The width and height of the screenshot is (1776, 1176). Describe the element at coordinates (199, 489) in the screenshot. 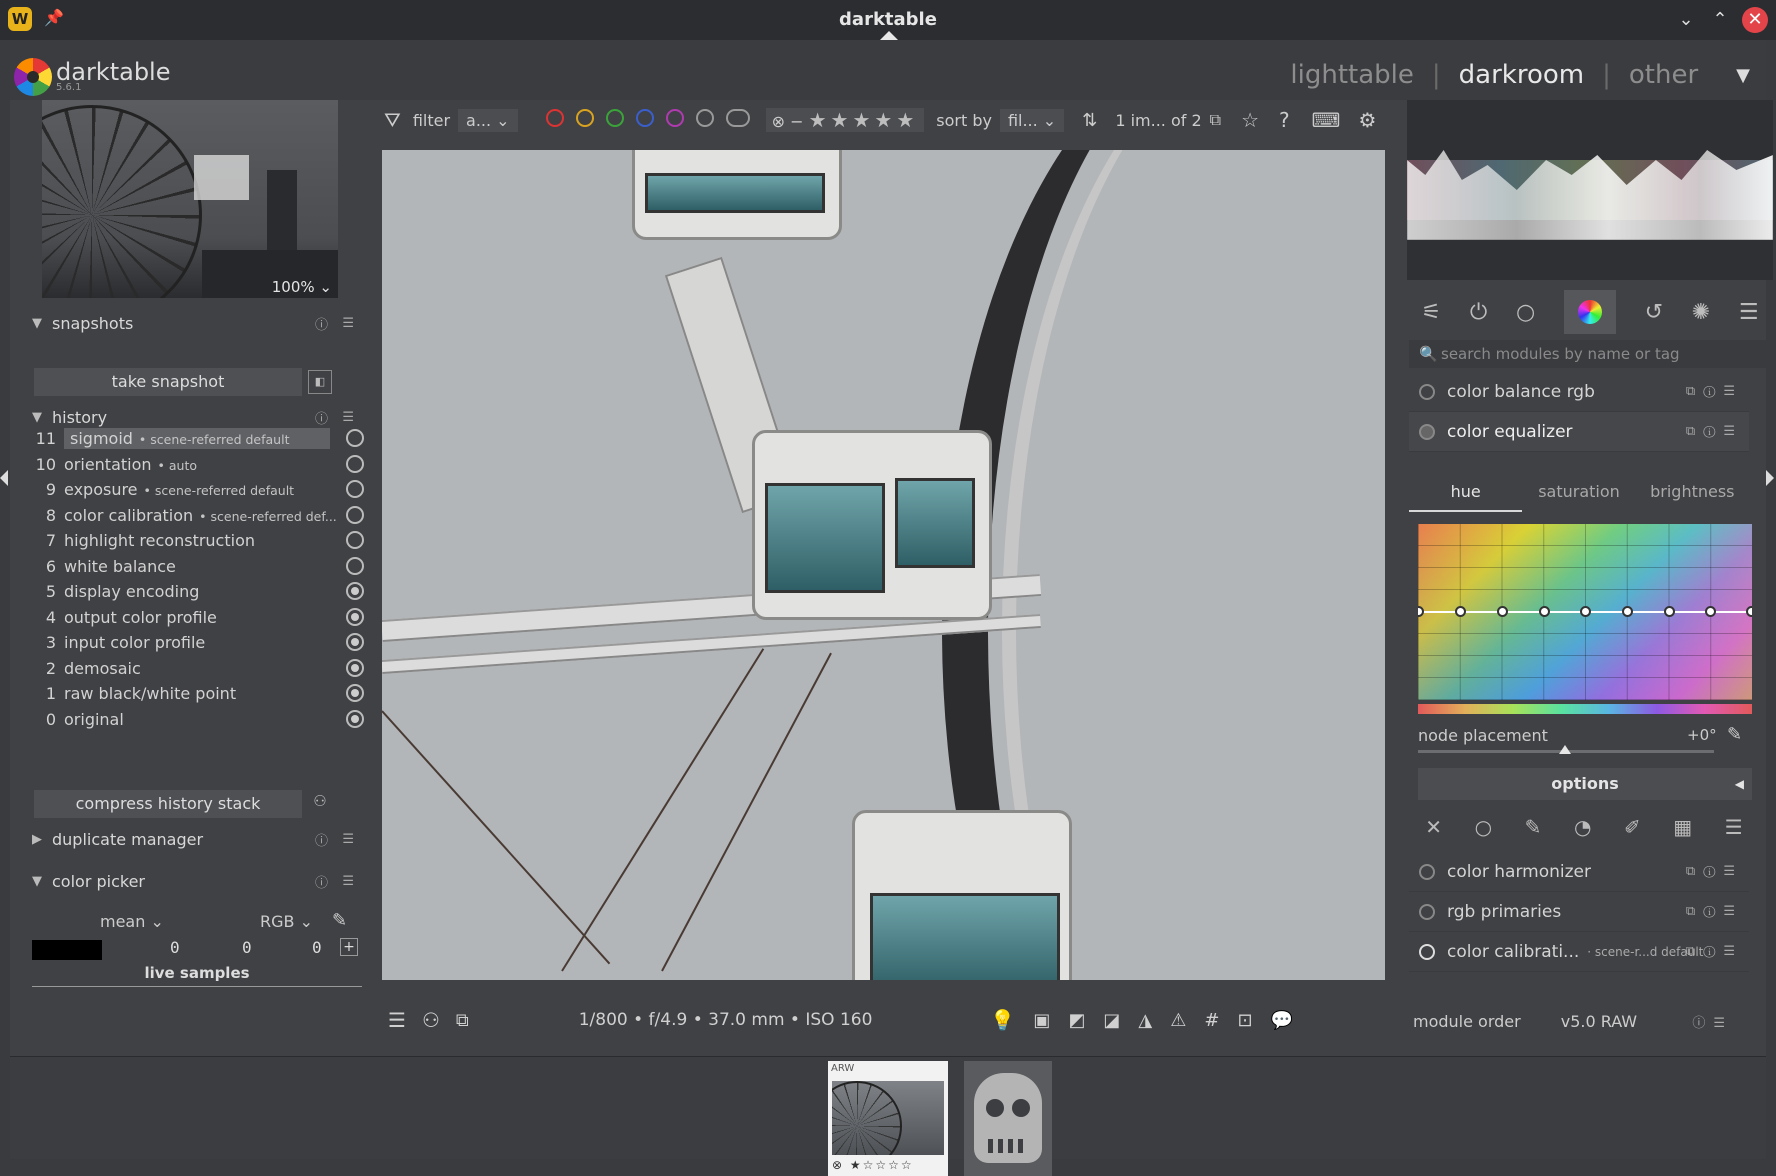

I see `history-item: 9 exposure • scene-referred default` at that location.